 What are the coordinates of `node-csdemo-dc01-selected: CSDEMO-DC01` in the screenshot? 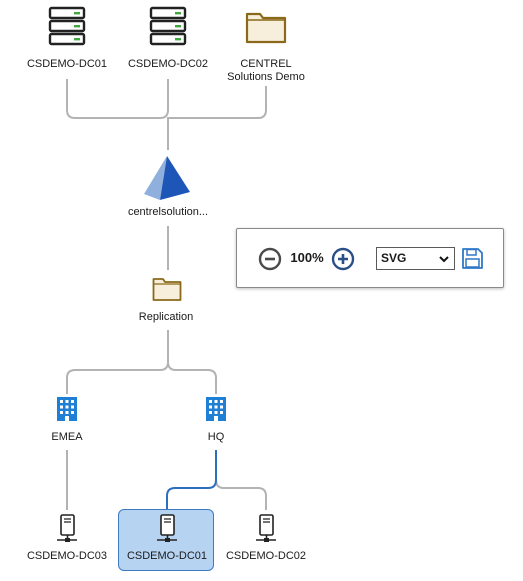 It's located at (167, 540).